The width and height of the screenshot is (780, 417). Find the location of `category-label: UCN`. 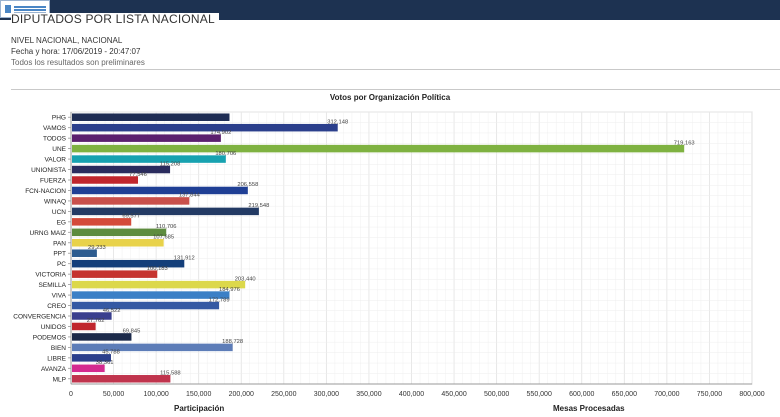

category-label: UCN is located at coordinates (59, 212).